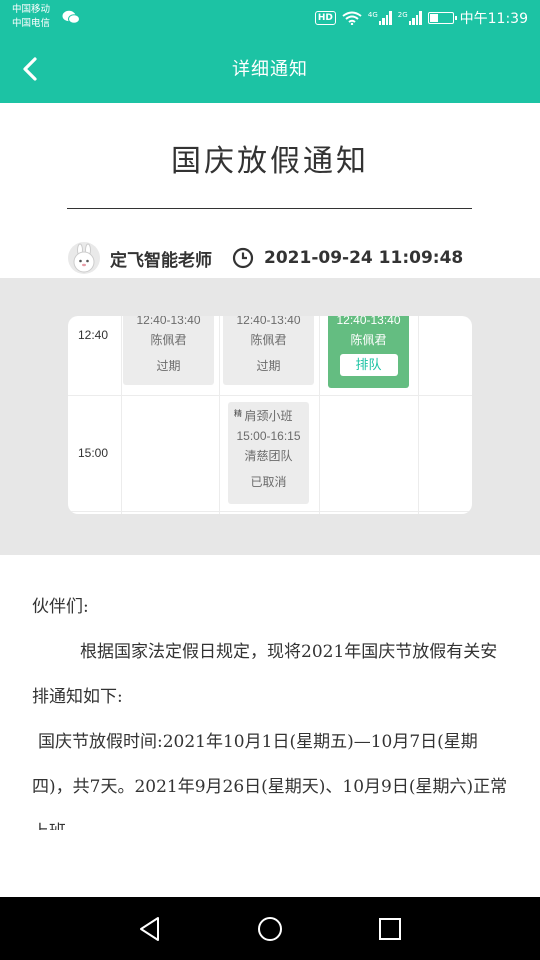 The image size is (540, 960). Describe the element at coordinates (93, 453) in the screenshot. I see `time-label: 15:00` at that location.